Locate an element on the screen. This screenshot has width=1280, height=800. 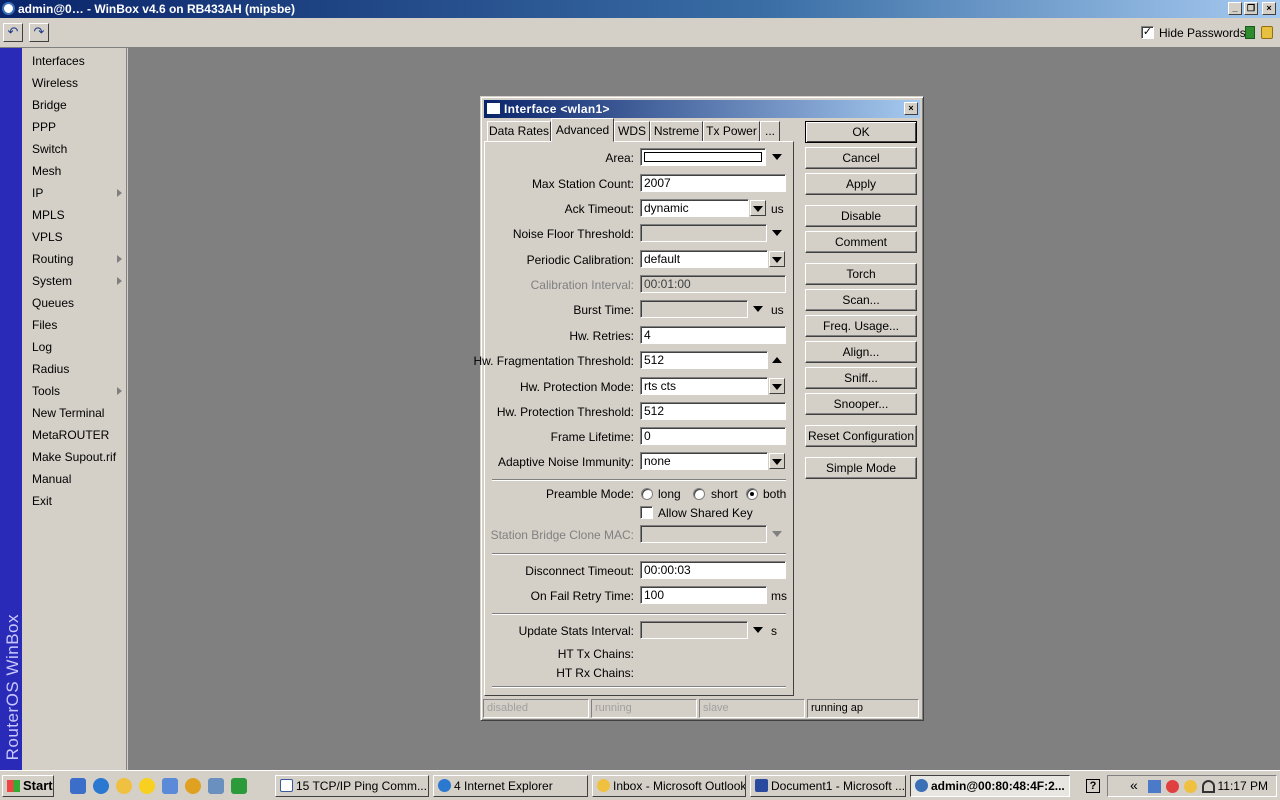
sidebar-item-routing: Routing is located at coordinates (77, 259).